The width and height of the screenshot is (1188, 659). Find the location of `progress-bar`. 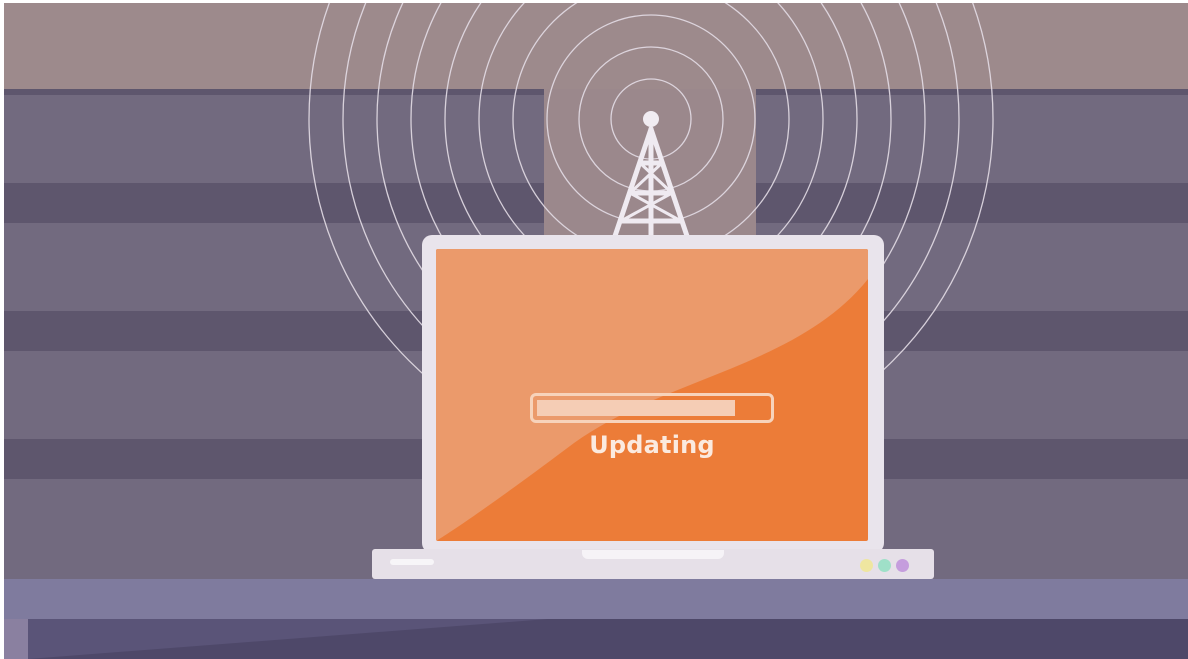

progress-bar is located at coordinates (652, 408).